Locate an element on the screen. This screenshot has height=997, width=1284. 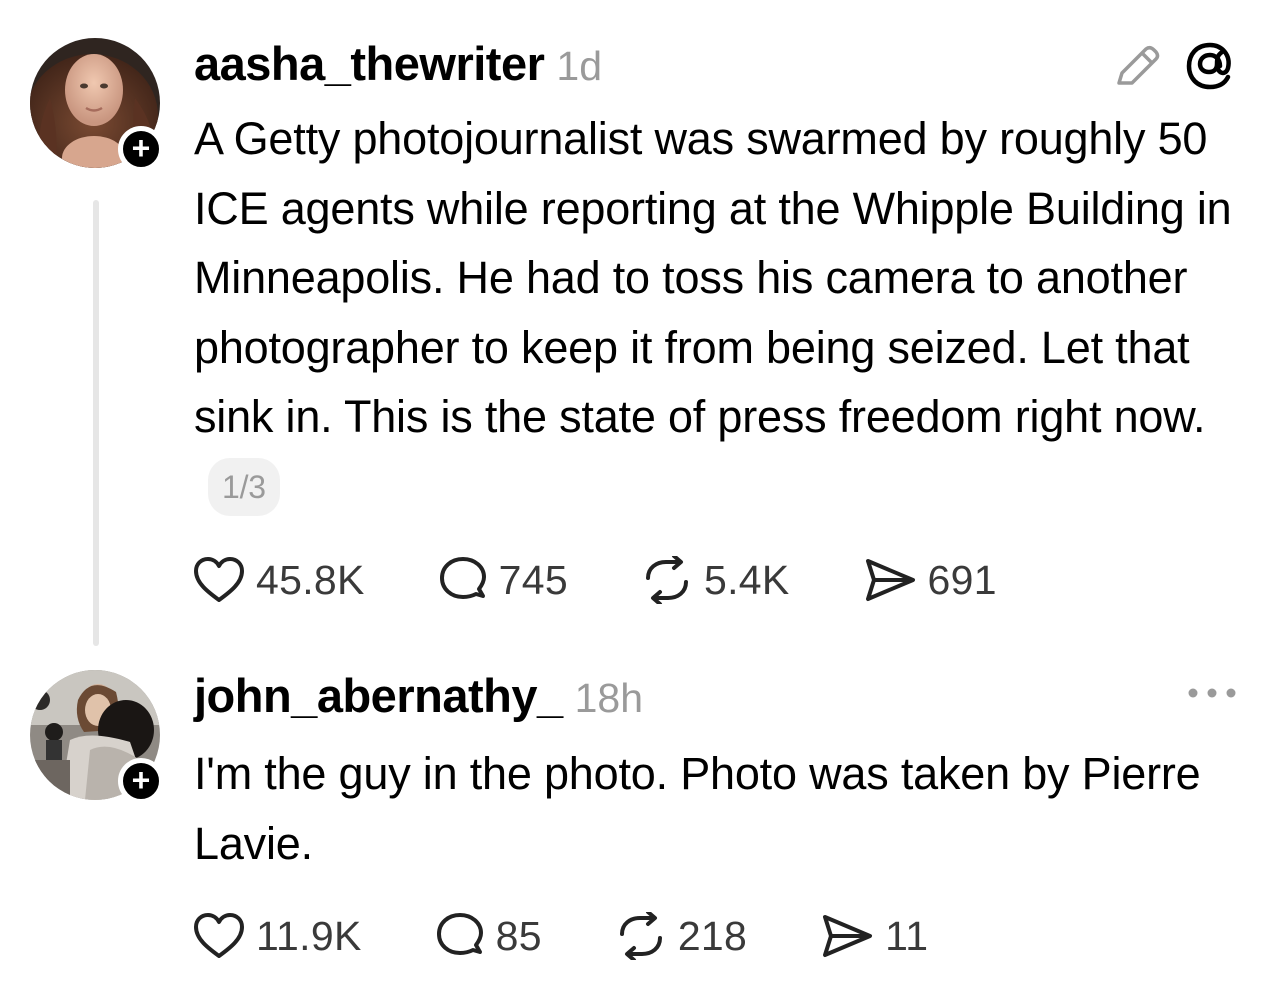
post-header: john_abernathy_ 18h is located at coordinates (418, 695).